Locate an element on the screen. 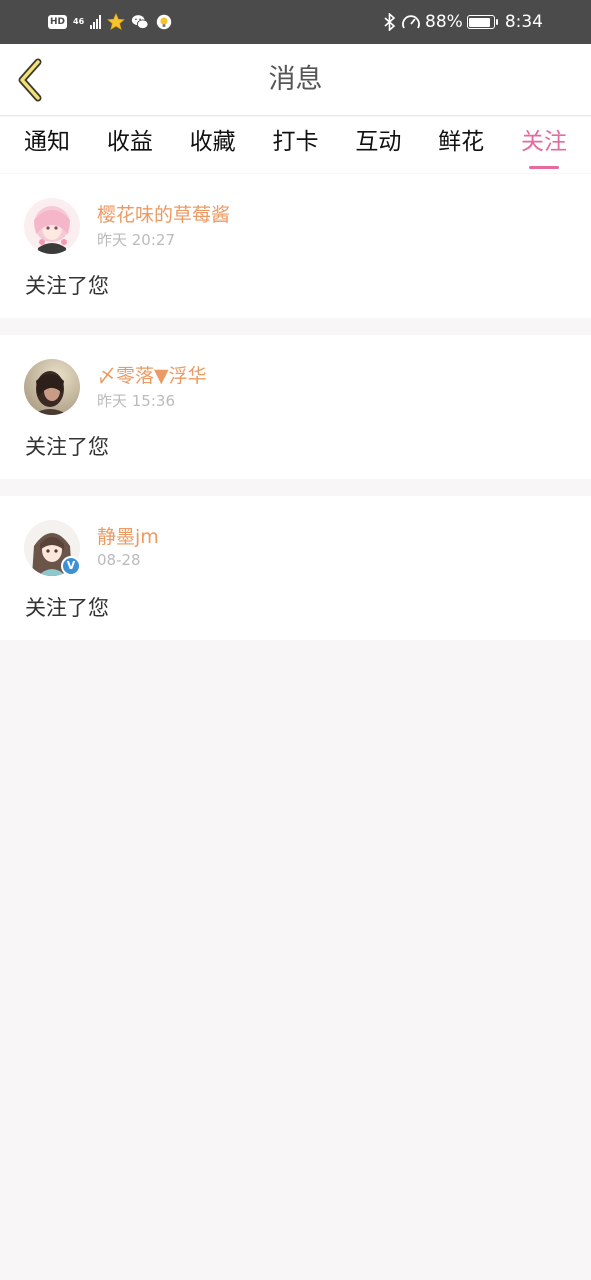 The image size is (591, 1280). list-item: 〆零落▼浮华 昨天 15:36 关注了您 is located at coordinates (295, 407).